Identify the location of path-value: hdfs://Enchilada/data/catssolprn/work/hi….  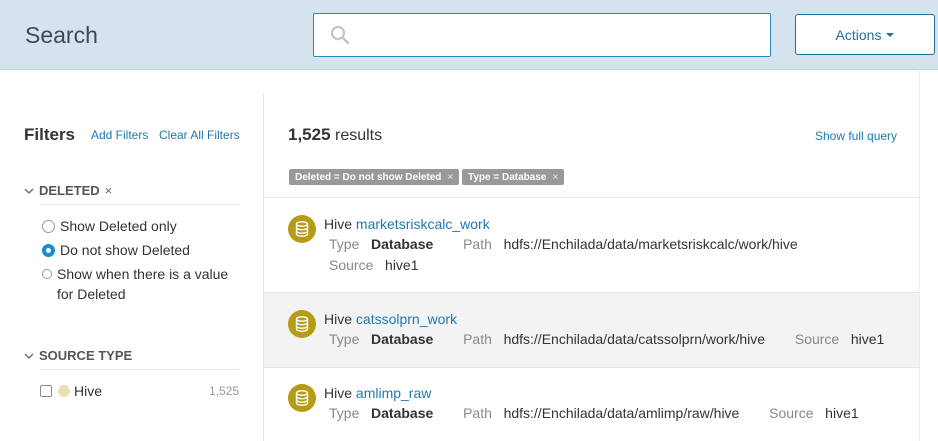
(634, 339).